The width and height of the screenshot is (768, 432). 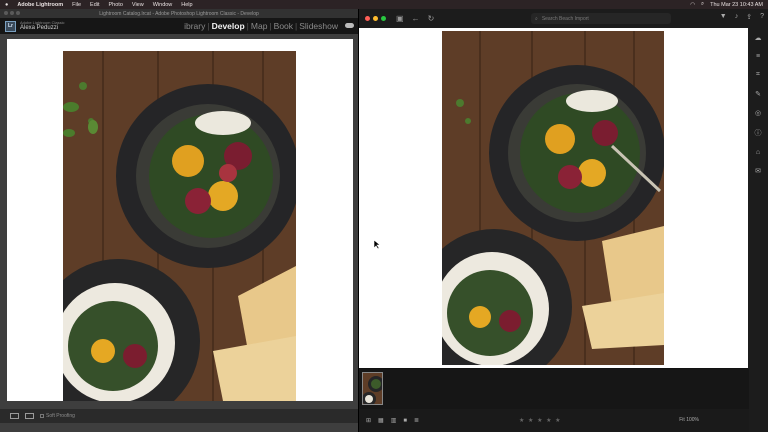 I want to click on share-icon: ⇪, so click(x=749, y=17).